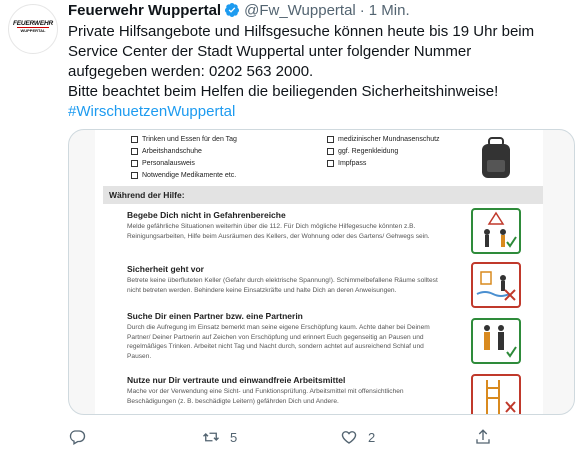  What do you see at coordinates (191, 71) in the screenshot?
I see `tweet-line-3: aufgegeben werden: 0202 563 2000.` at bounding box center [191, 71].